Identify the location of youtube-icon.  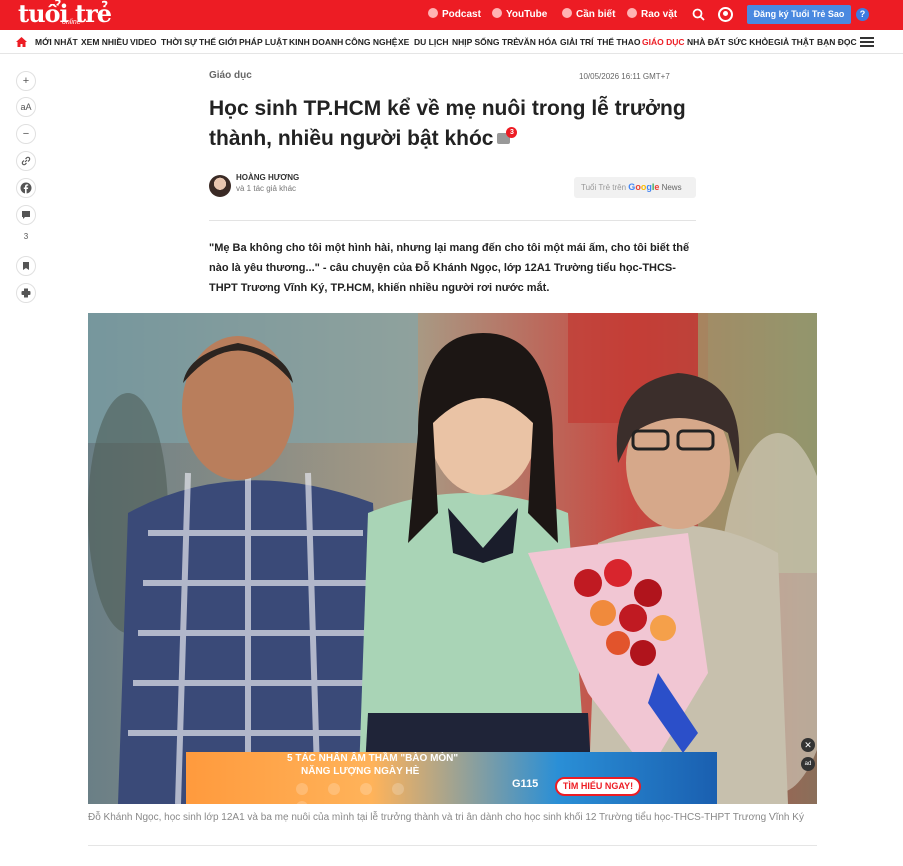
(497, 13).